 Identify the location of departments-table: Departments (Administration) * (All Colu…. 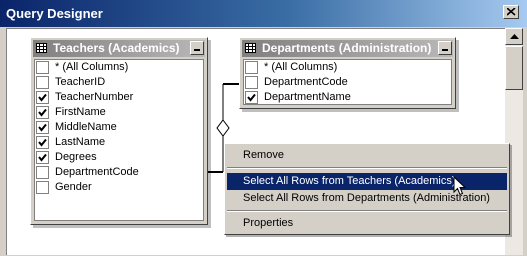
(347, 73).